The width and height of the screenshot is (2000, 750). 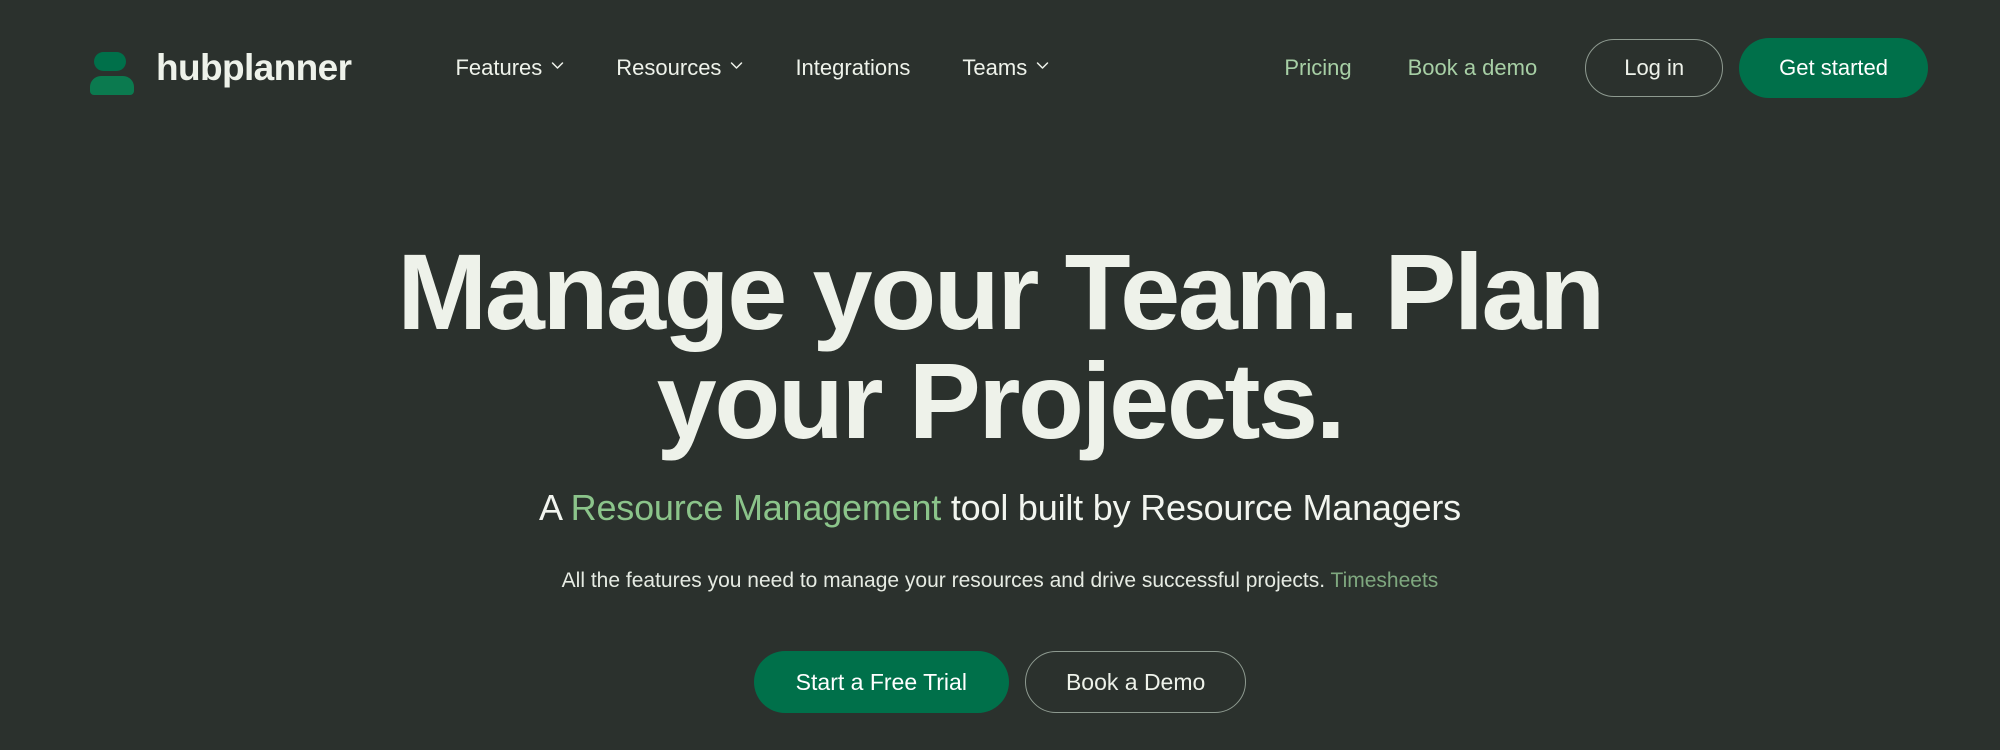 I want to click on nav-item-resources: Resources, so click(x=679, y=68).